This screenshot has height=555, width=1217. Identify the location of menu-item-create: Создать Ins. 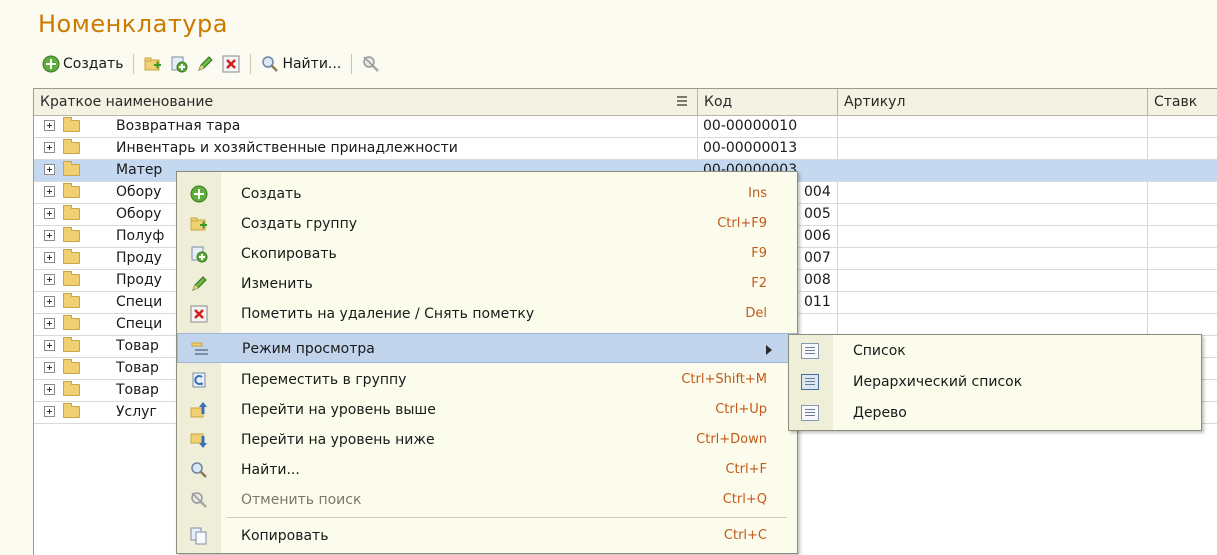
(487, 194).